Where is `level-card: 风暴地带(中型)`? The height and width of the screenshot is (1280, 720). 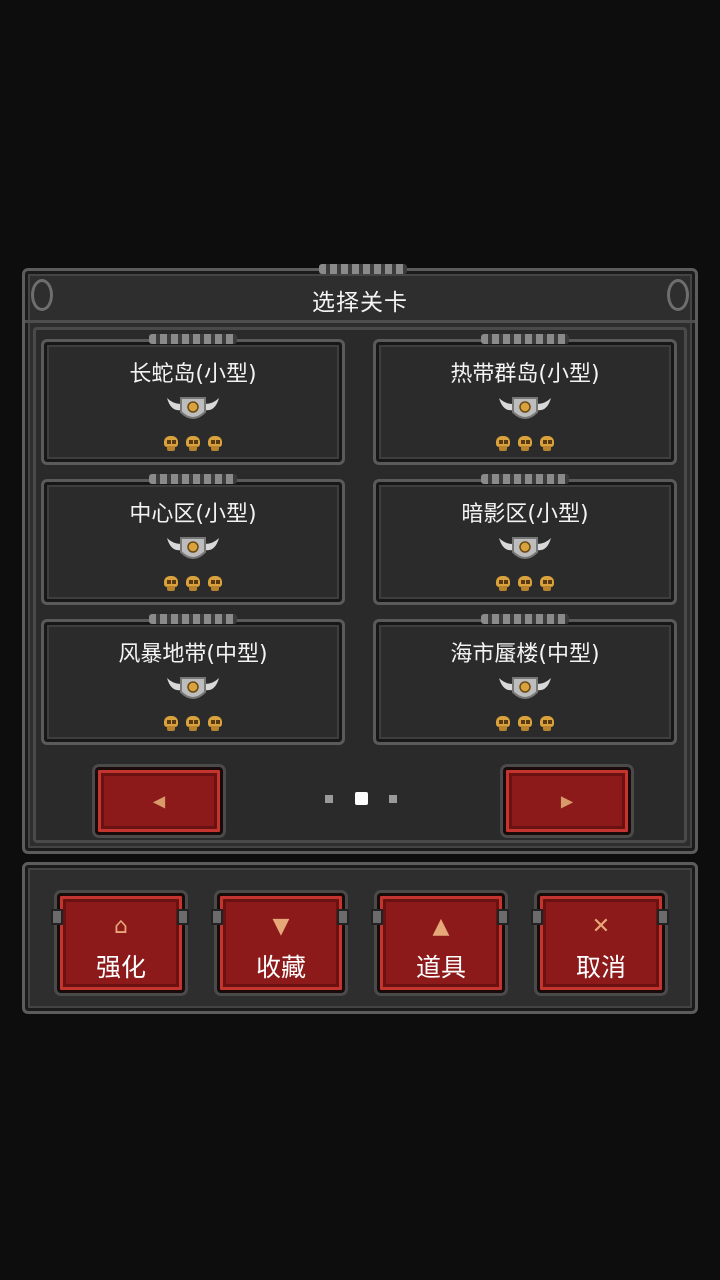 level-card: 风暴地带(中型) is located at coordinates (193, 679).